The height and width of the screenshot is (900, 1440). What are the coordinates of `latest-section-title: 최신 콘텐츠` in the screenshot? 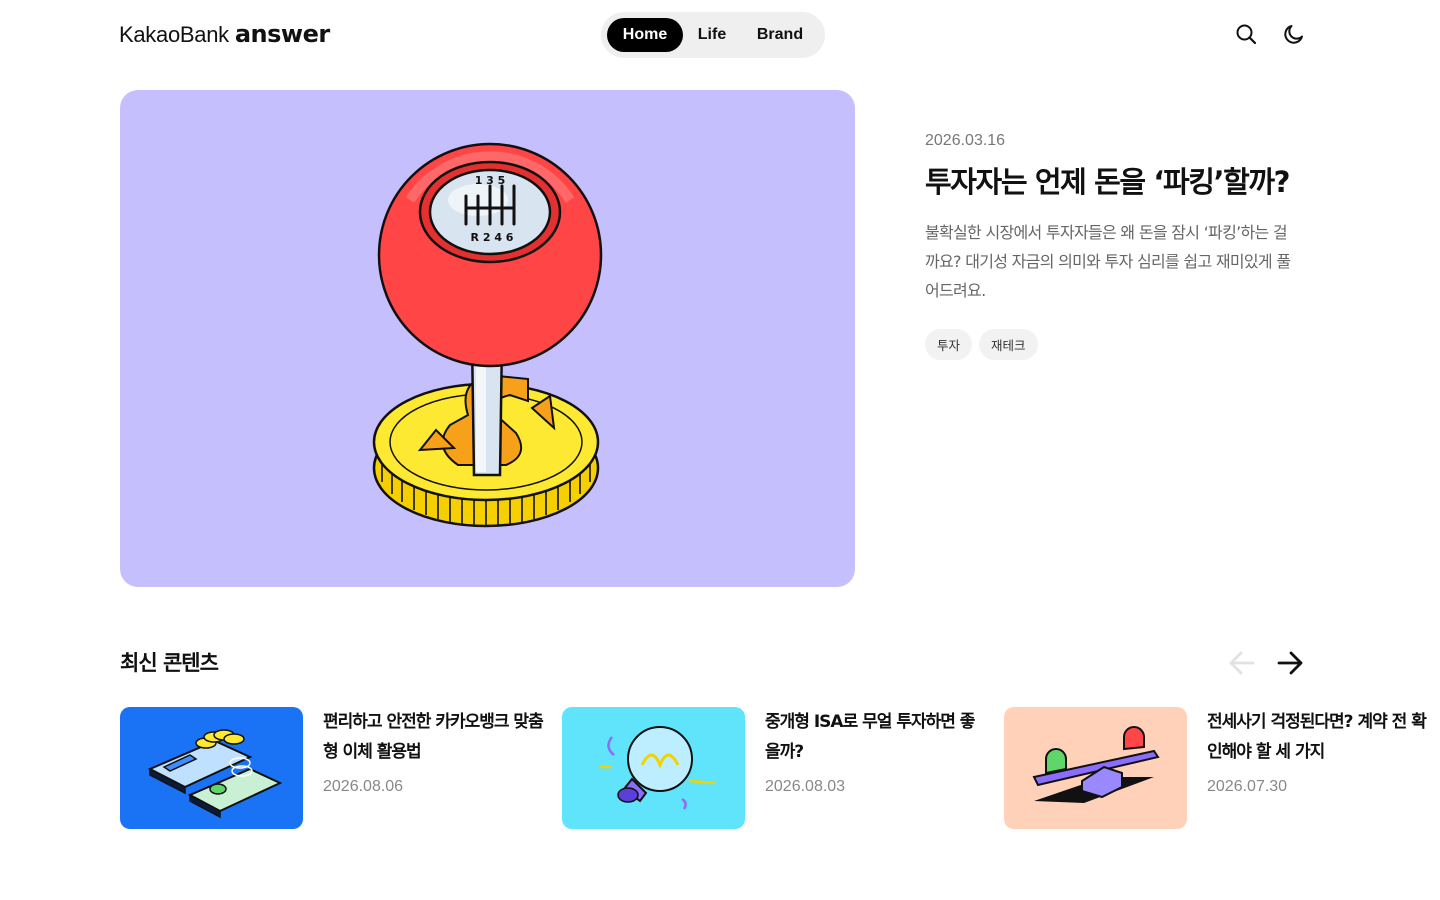 It's located at (169, 663).